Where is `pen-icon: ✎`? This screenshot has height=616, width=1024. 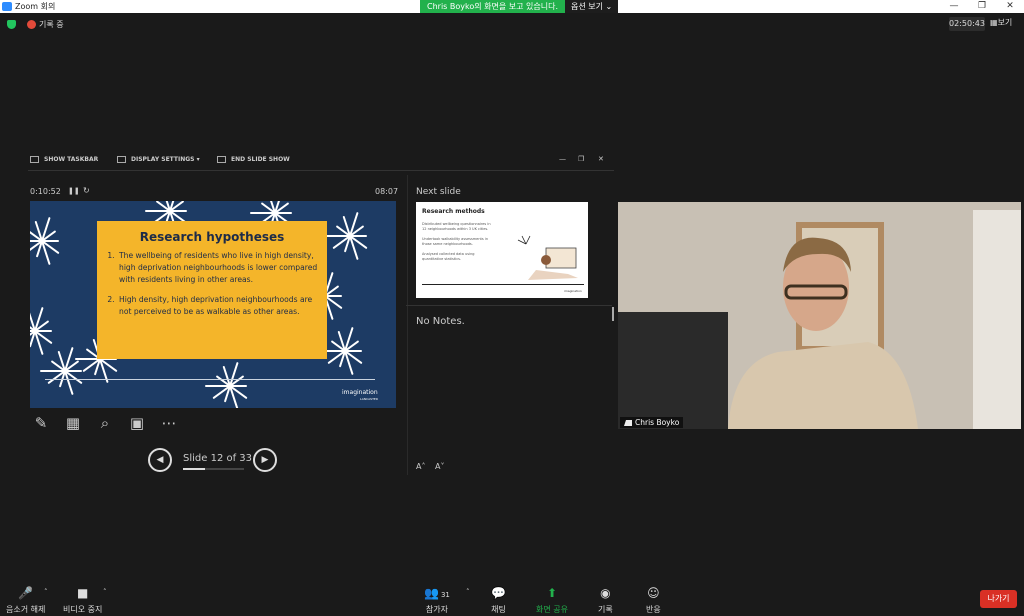 pen-icon: ✎ is located at coordinates (41, 423).